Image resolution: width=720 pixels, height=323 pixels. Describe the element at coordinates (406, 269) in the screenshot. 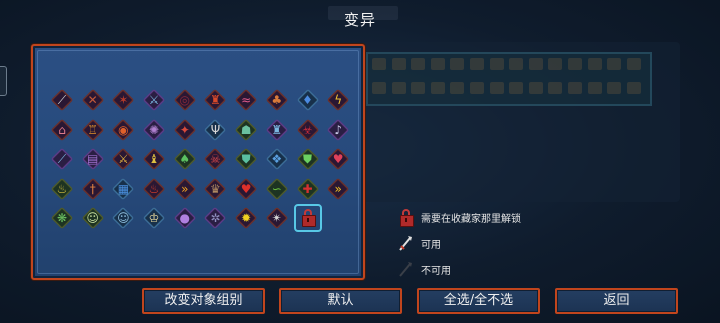

I see `spear-dark-icon` at that location.